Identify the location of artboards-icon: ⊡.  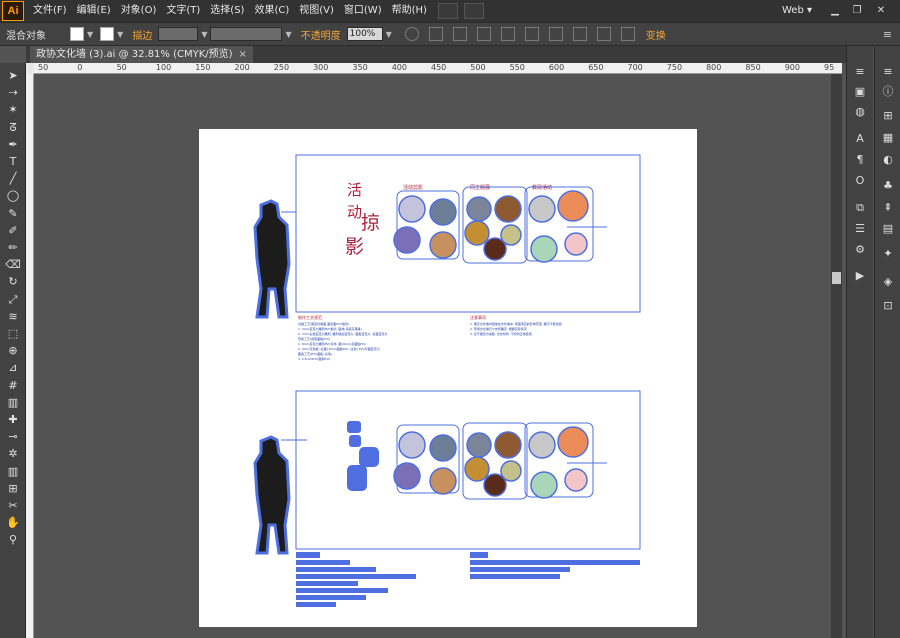
(888, 306).